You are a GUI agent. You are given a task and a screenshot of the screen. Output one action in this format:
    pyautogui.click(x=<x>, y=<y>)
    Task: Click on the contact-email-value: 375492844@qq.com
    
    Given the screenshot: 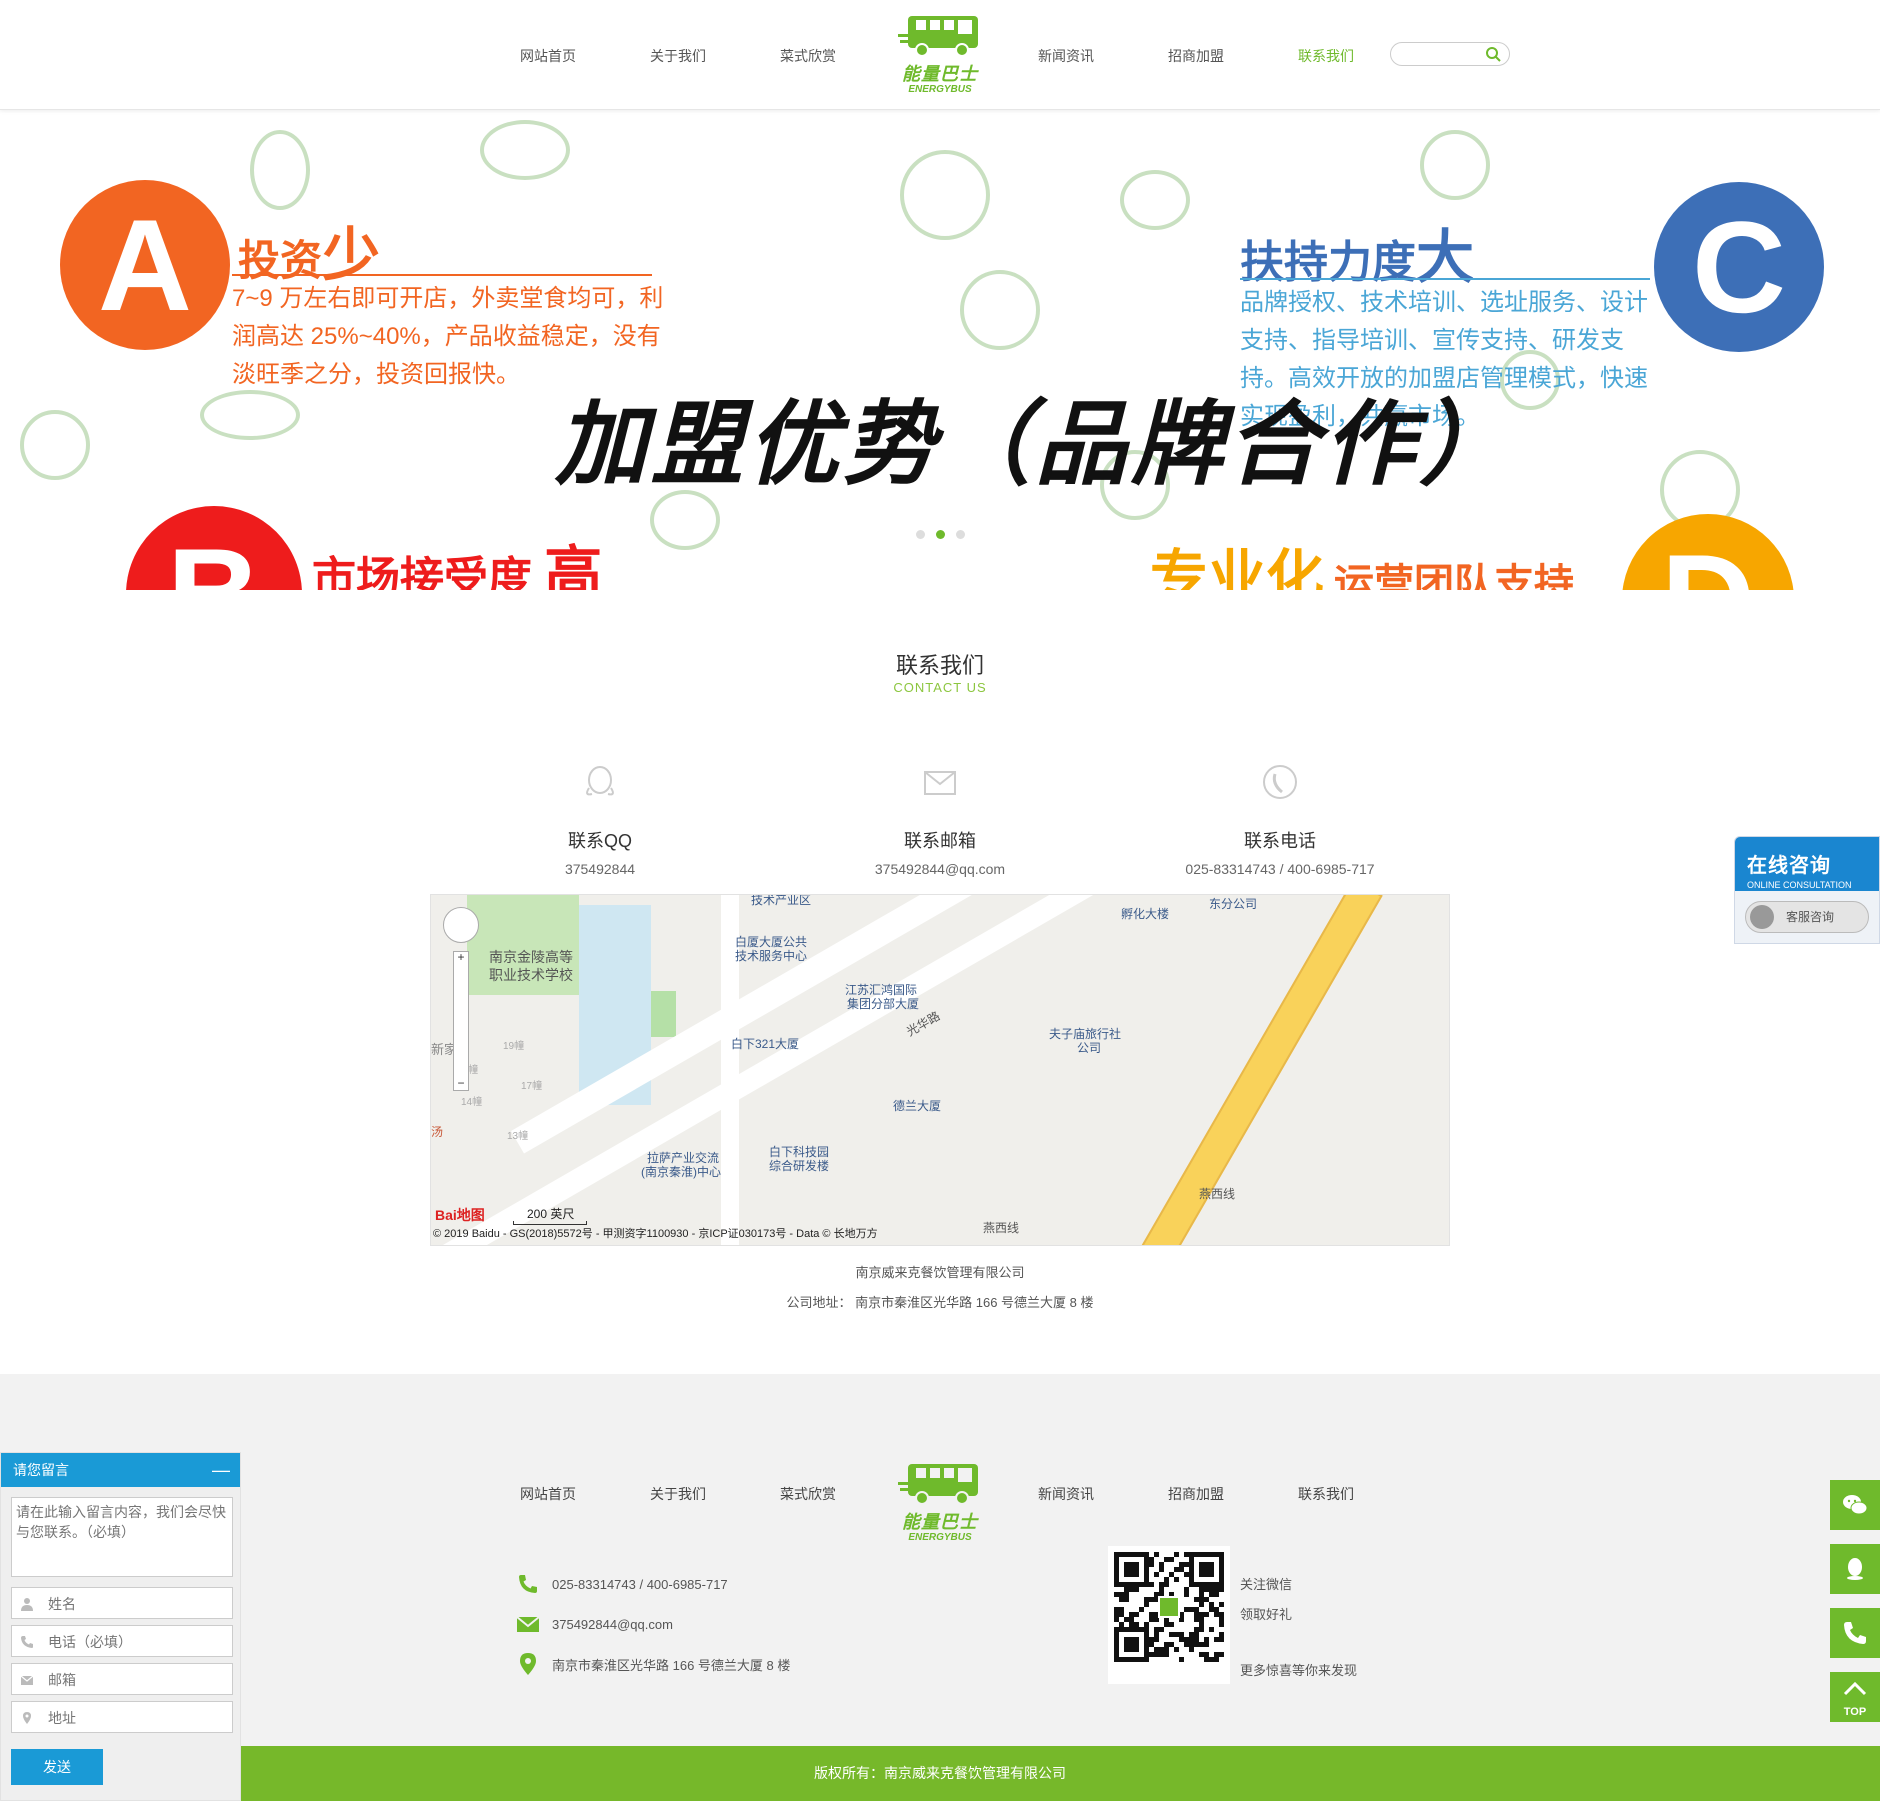 What is the action you would take?
    pyautogui.click(x=940, y=869)
    